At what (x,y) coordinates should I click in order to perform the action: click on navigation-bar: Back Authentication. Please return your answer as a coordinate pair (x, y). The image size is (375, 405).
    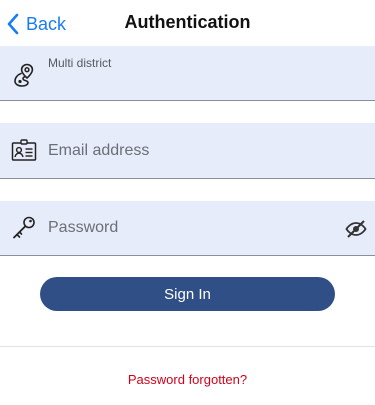
    Looking at the image, I should click on (187, 23).